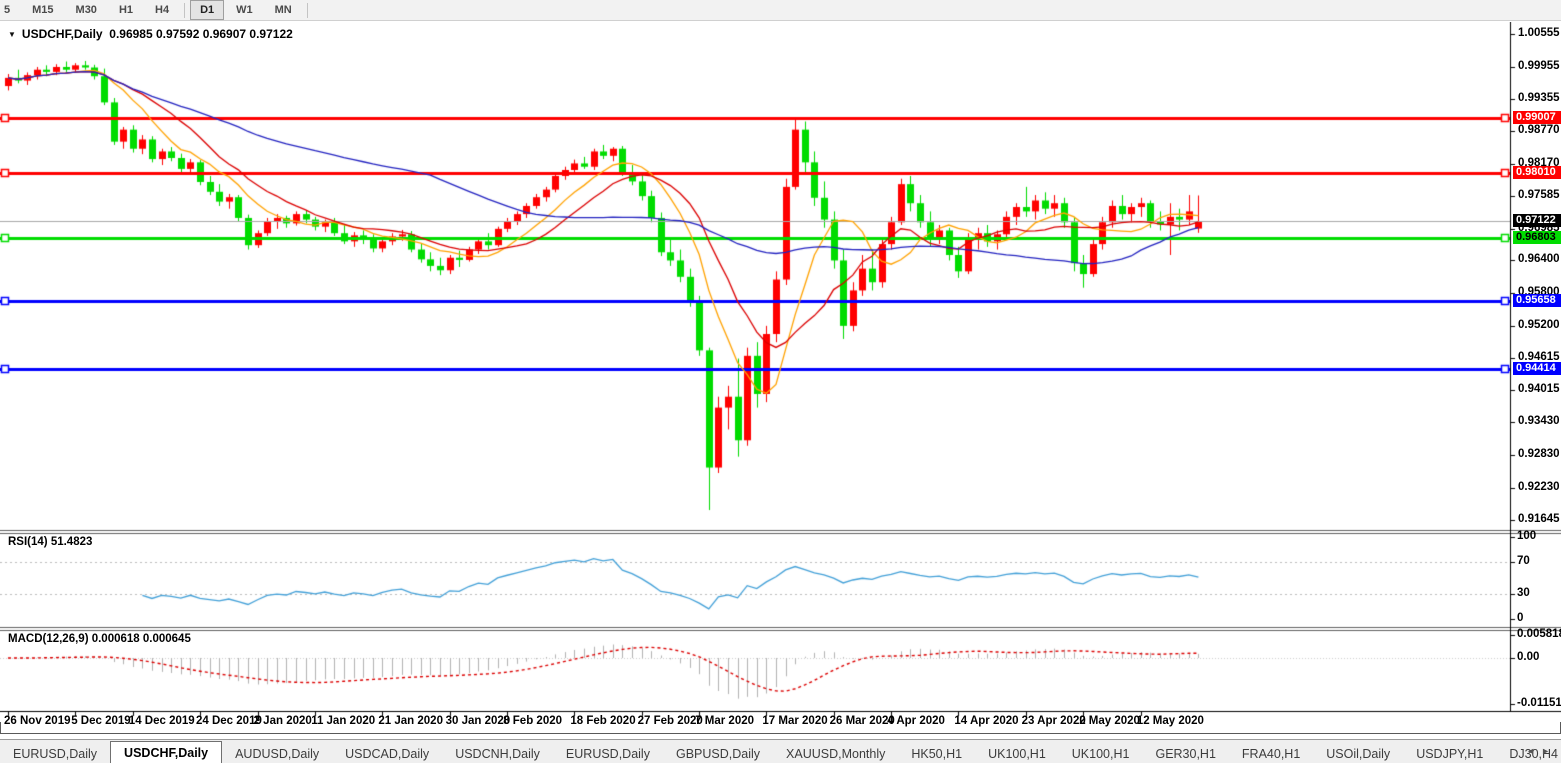 Image resolution: width=1561 pixels, height=763 pixels. I want to click on timeframe-toolbar: 5 M15 M30 H1 H4 D1 W1 MN, so click(780, 10).